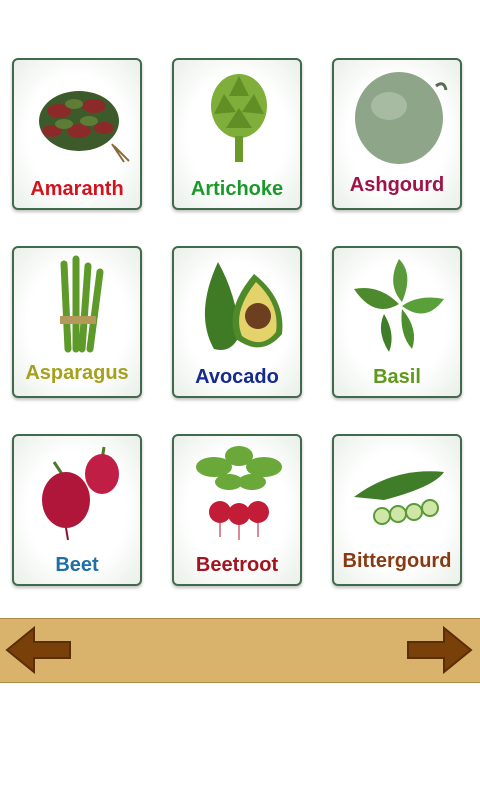 This screenshot has height=800, width=480. I want to click on card-avocado: Avocado, so click(237, 322).